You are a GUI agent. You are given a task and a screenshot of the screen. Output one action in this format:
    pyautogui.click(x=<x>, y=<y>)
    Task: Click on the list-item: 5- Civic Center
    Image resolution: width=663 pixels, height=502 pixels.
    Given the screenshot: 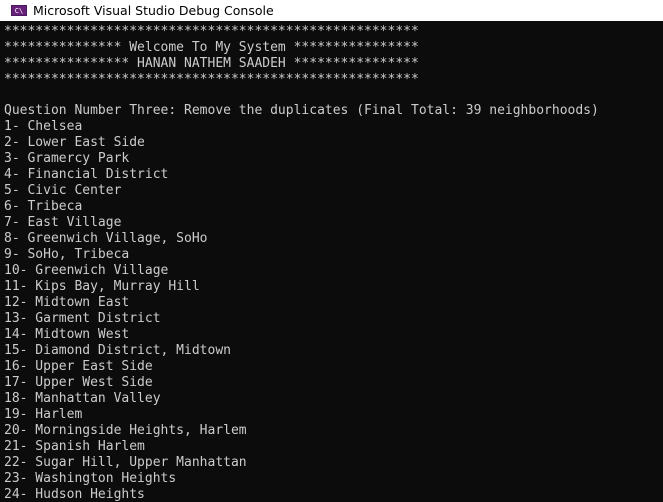 What is the action you would take?
    pyautogui.click(x=63, y=190)
    